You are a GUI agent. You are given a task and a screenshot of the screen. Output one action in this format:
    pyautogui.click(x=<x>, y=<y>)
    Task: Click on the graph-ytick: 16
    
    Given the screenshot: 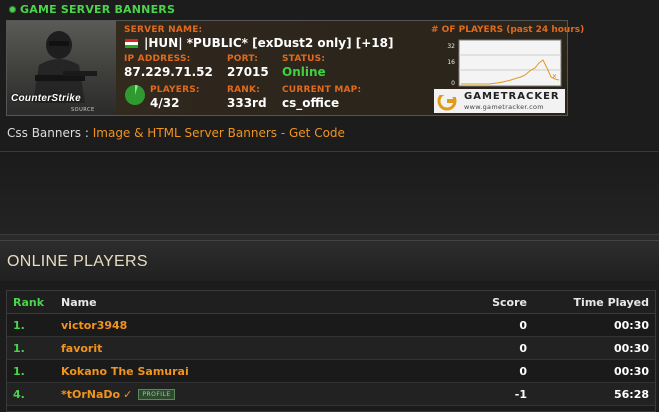 What is the action you would take?
    pyautogui.click(x=451, y=62)
    